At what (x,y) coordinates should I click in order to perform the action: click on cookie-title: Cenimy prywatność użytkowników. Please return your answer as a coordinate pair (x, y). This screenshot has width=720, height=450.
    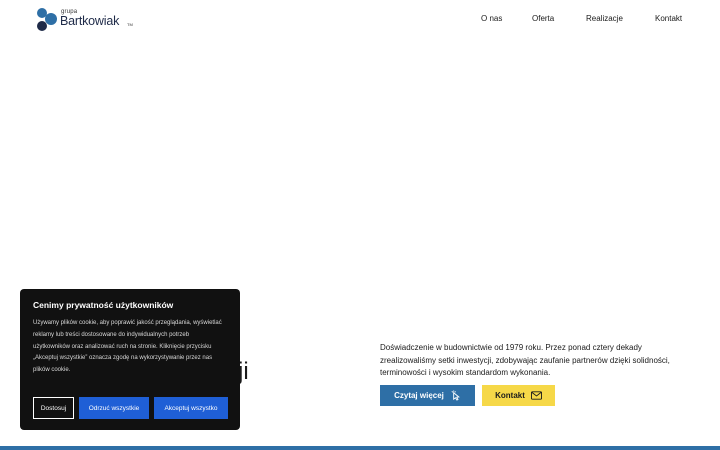
    Looking at the image, I should click on (103, 305).